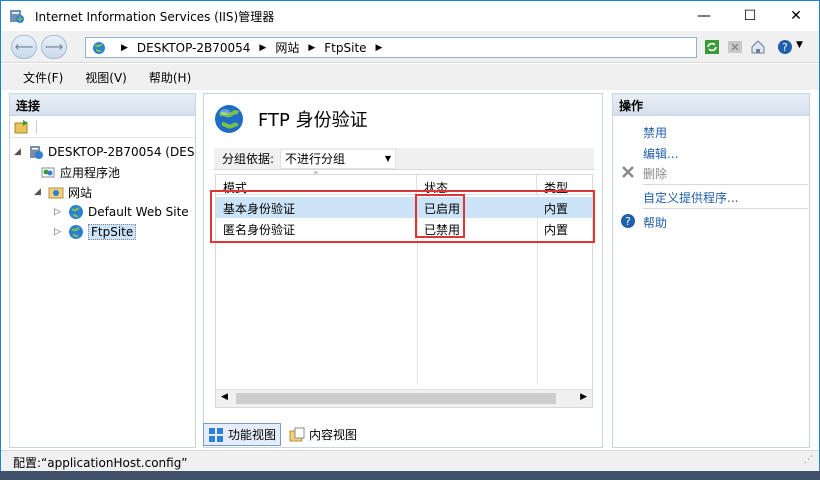 Image resolution: width=820 pixels, height=480 pixels. I want to click on group-by-value: 不进行分组, so click(315, 159).